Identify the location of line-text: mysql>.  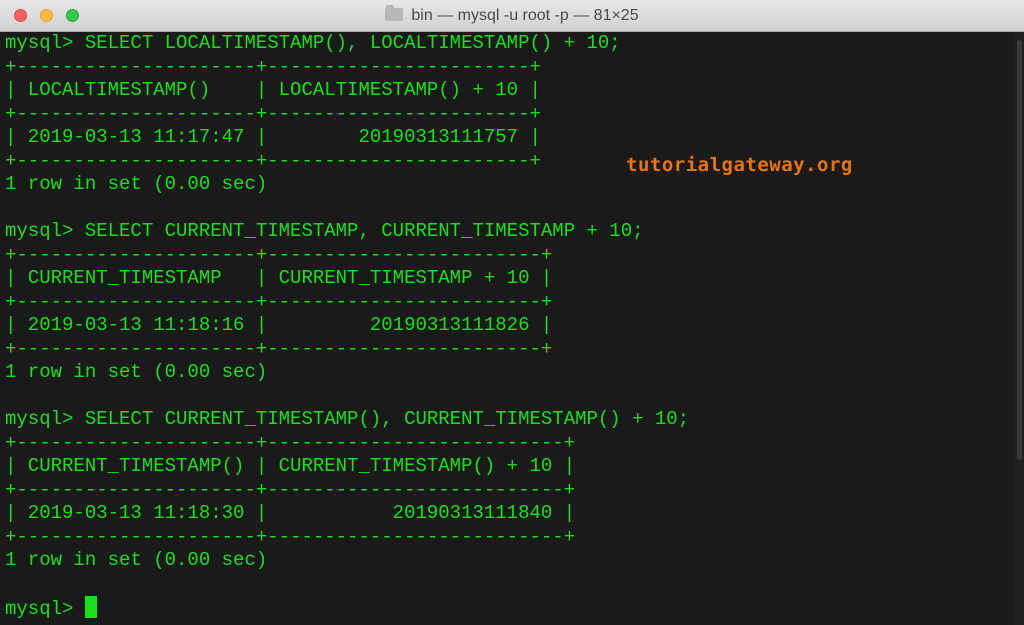
(45, 609).